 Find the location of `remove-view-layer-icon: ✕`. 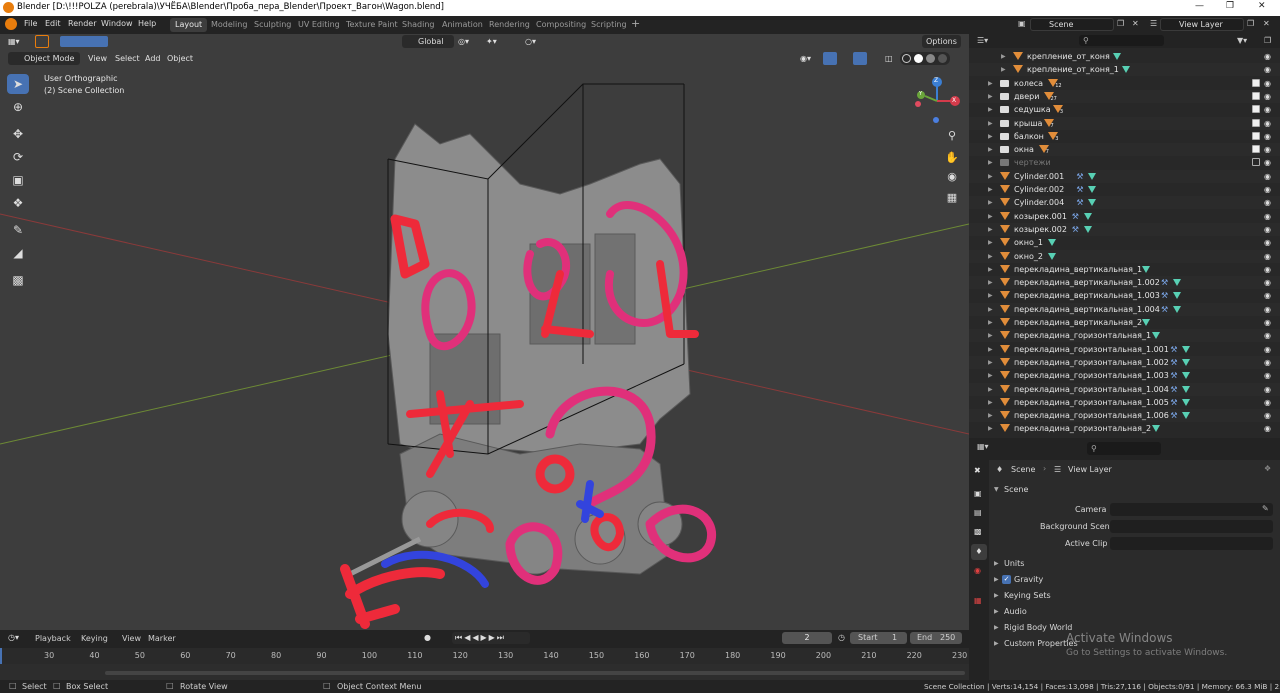

remove-view-layer-icon: ✕ is located at coordinates (1266, 23).